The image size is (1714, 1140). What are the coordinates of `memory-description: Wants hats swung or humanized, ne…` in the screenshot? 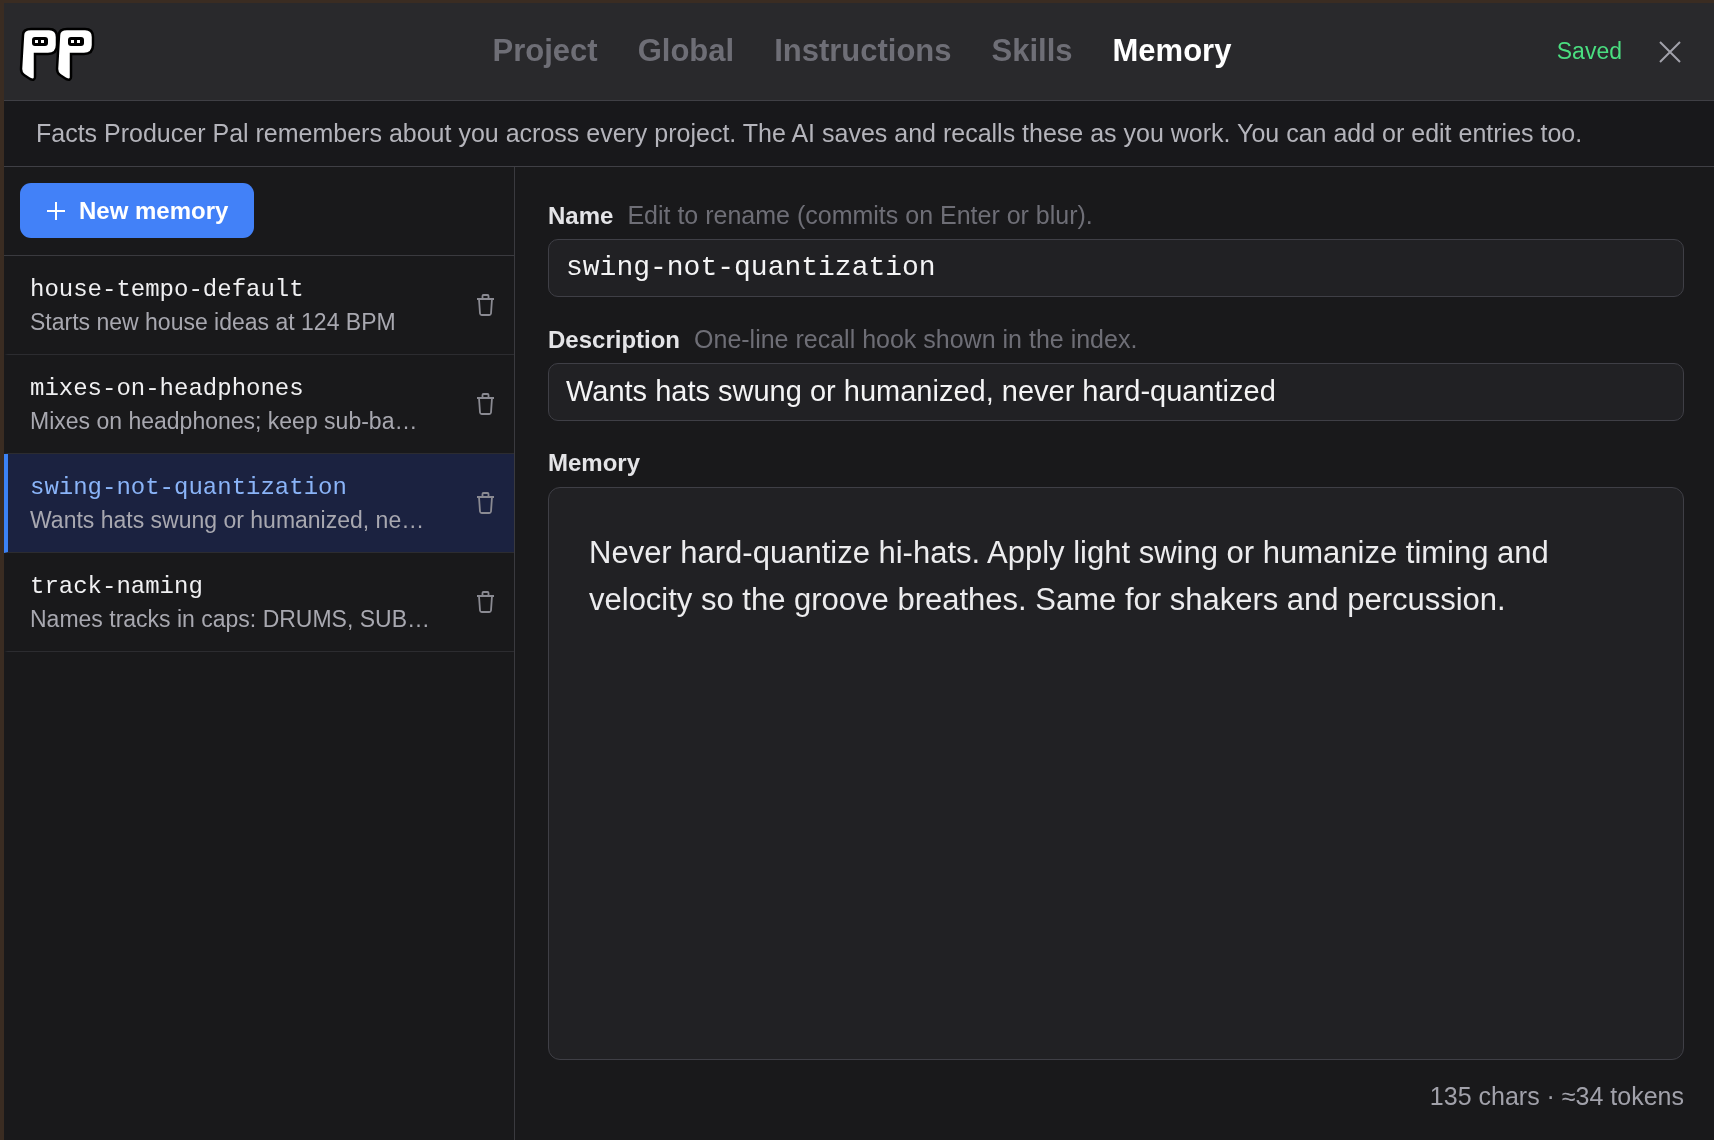 It's located at (228, 519).